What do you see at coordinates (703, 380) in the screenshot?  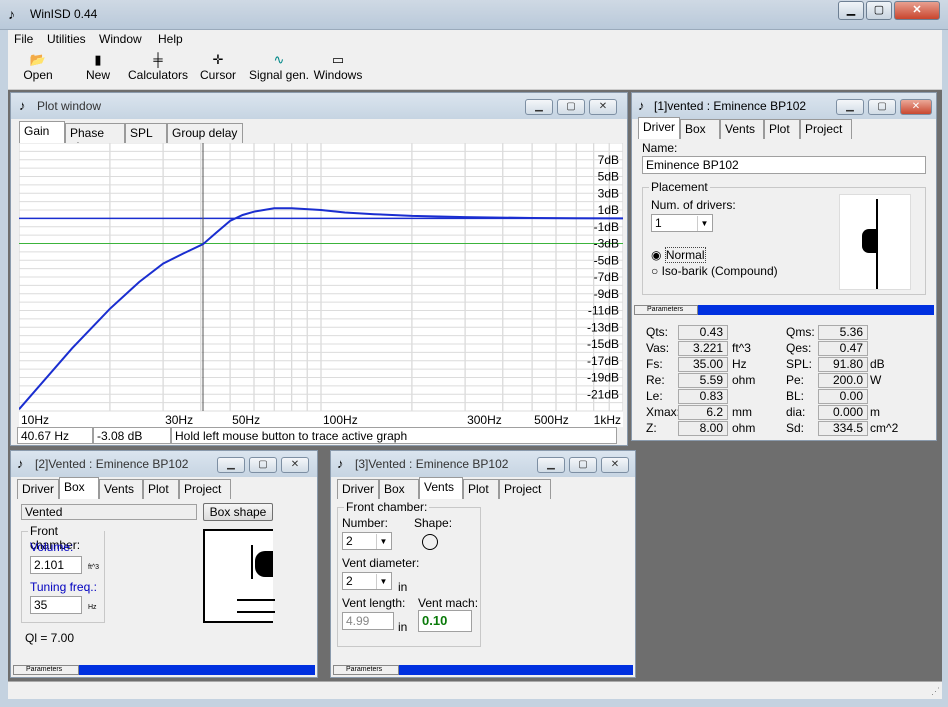 I see `driver-param-value: 5.59` at bounding box center [703, 380].